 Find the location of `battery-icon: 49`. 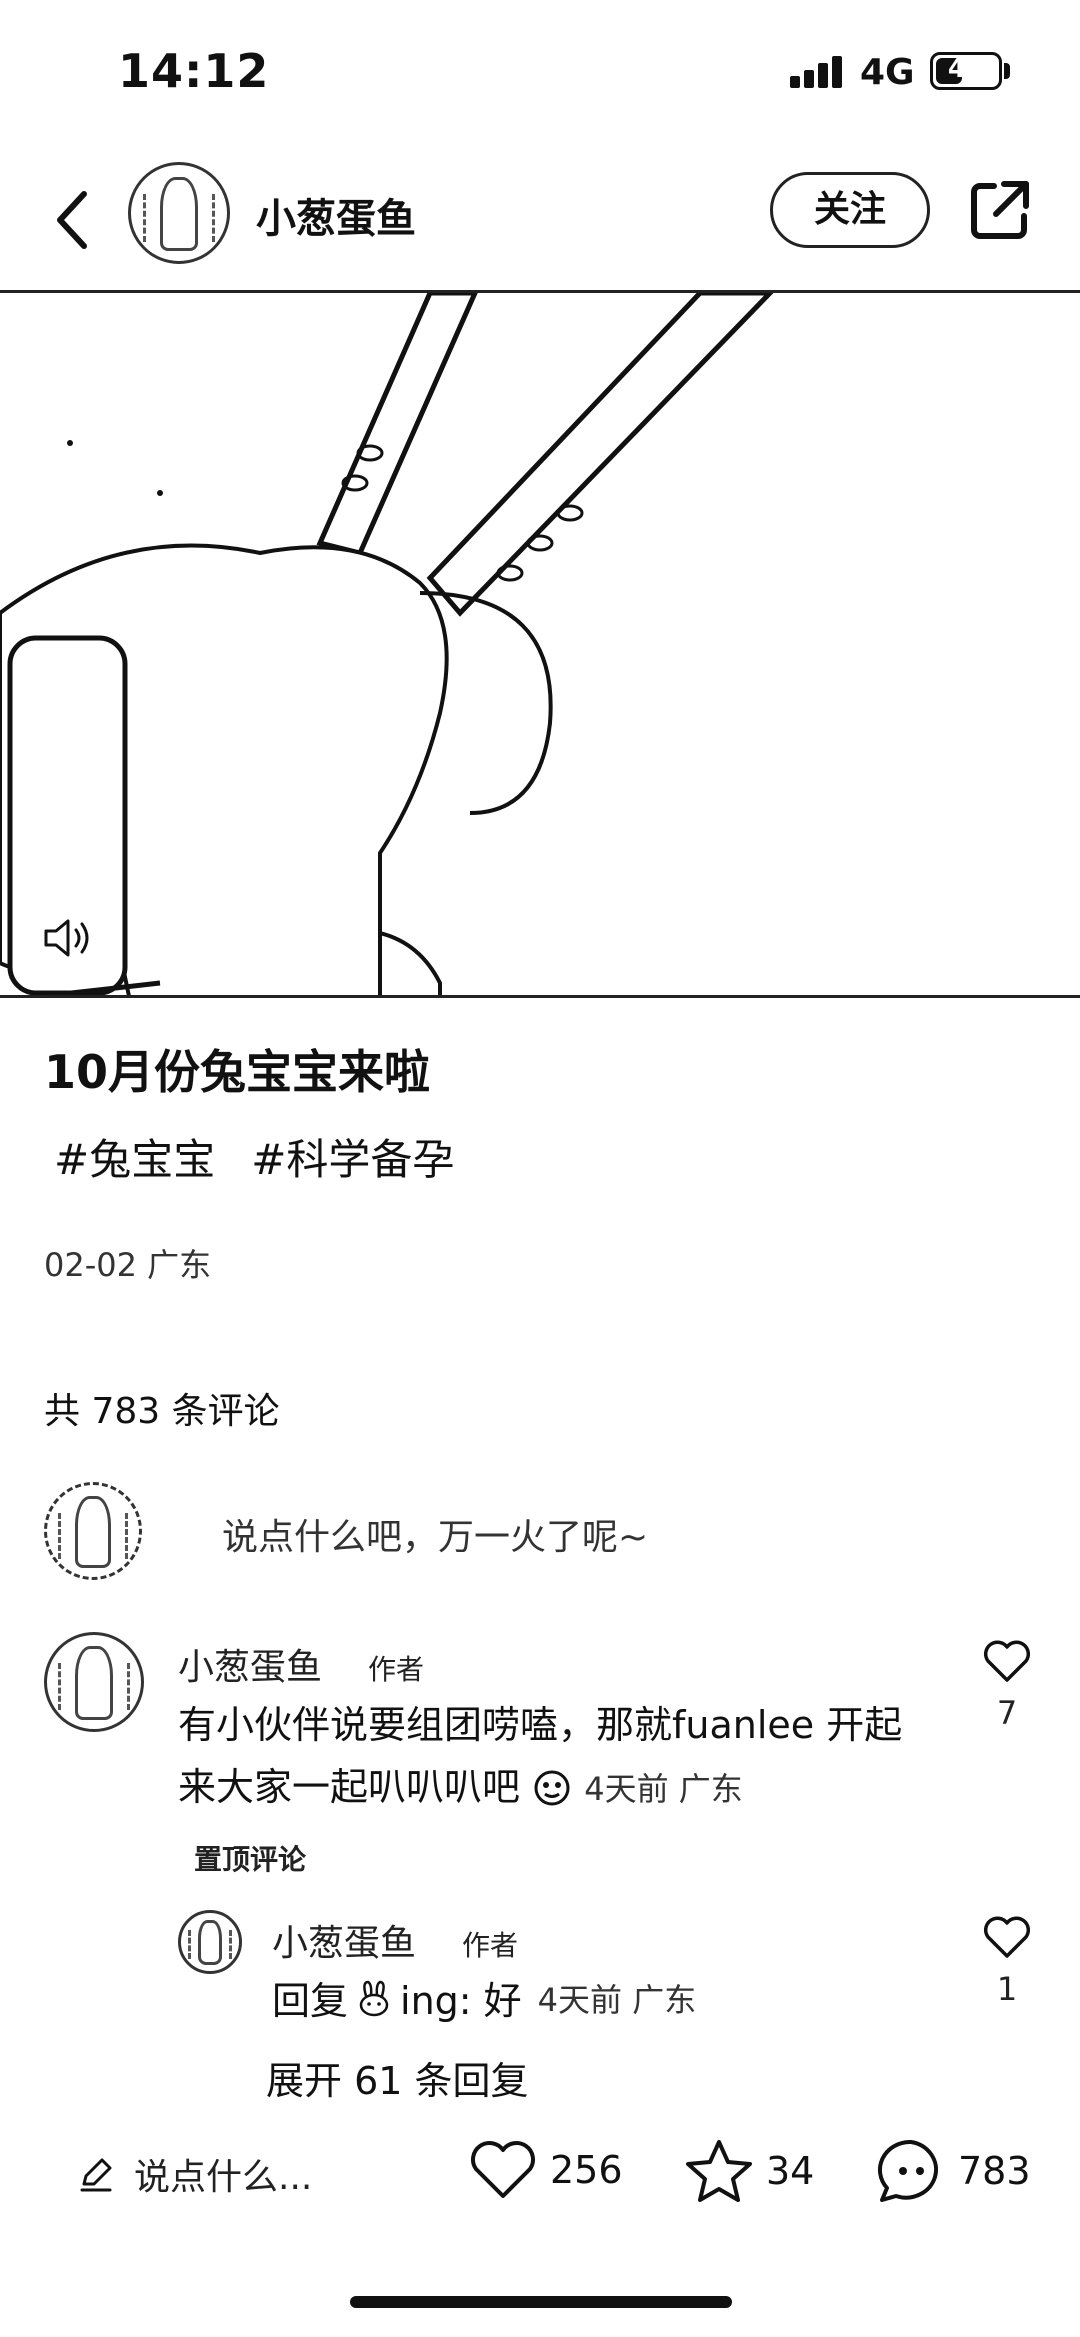

battery-icon: 49 is located at coordinates (966, 71).